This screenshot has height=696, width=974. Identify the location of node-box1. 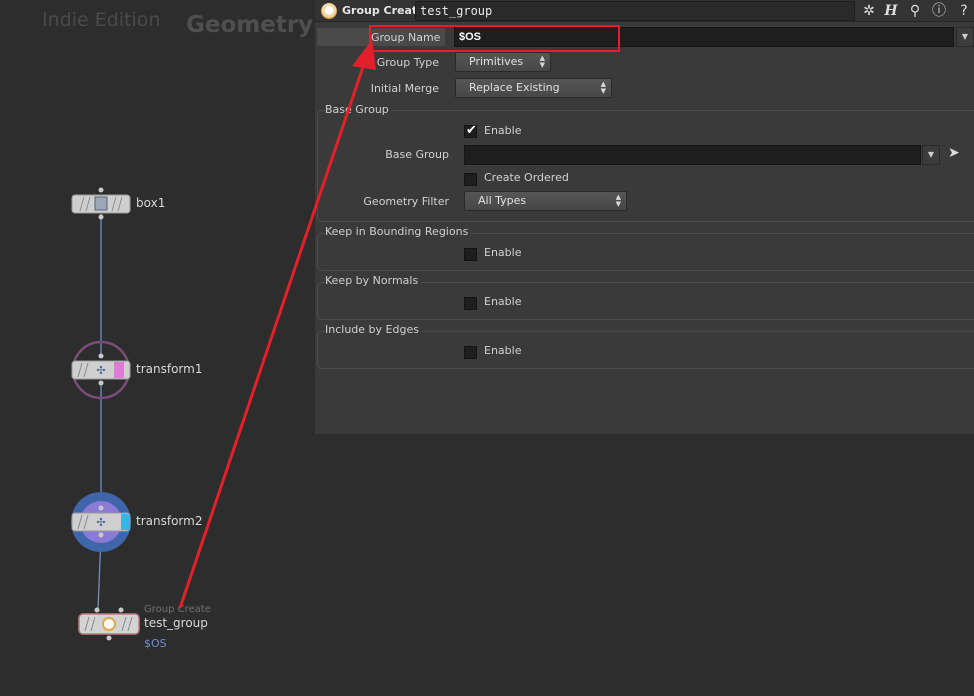
(101, 203).